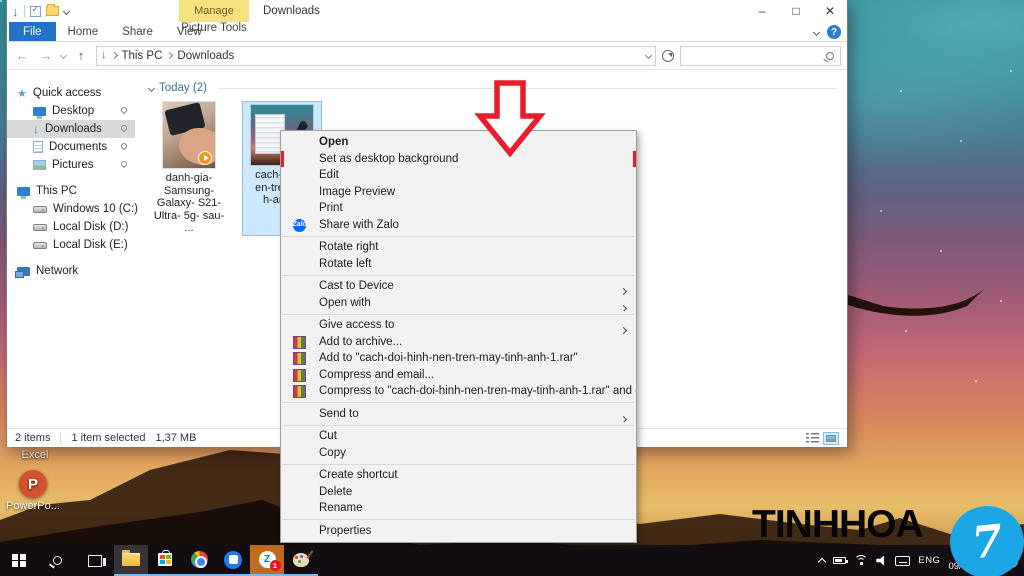 The image size is (1024, 576). What do you see at coordinates (71, 227) in the screenshot?
I see `sidebar-item-local-d: Local Disk (D:)` at bounding box center [71, 227].